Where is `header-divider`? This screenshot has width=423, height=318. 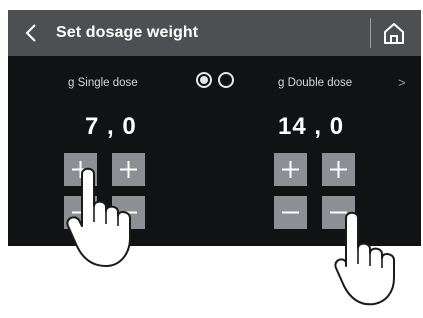
header-divider is located at coordinates (370, 33).